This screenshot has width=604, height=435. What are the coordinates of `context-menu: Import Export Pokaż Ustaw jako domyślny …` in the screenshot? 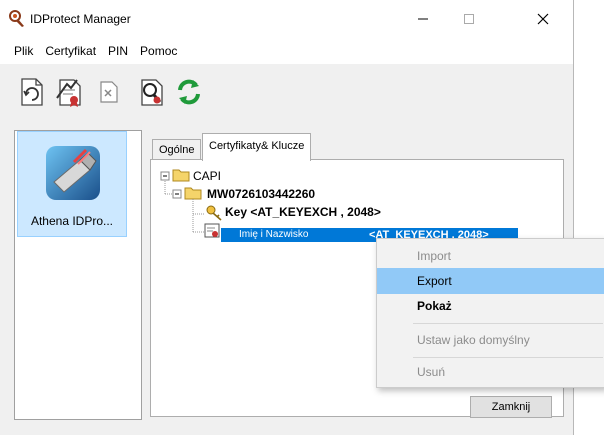 It's located at (490, 313).